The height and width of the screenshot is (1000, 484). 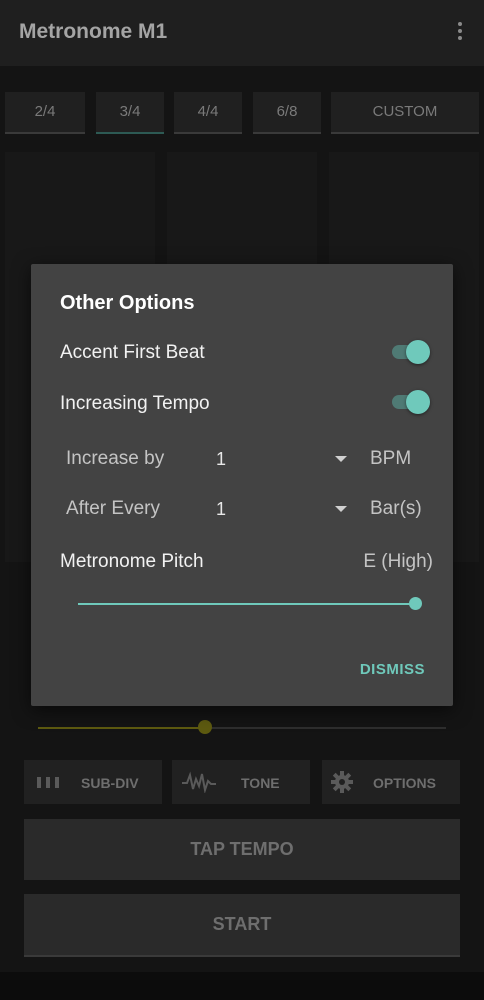 I want to click on increase-by-label: Increase by, so click(x=115, y=458).